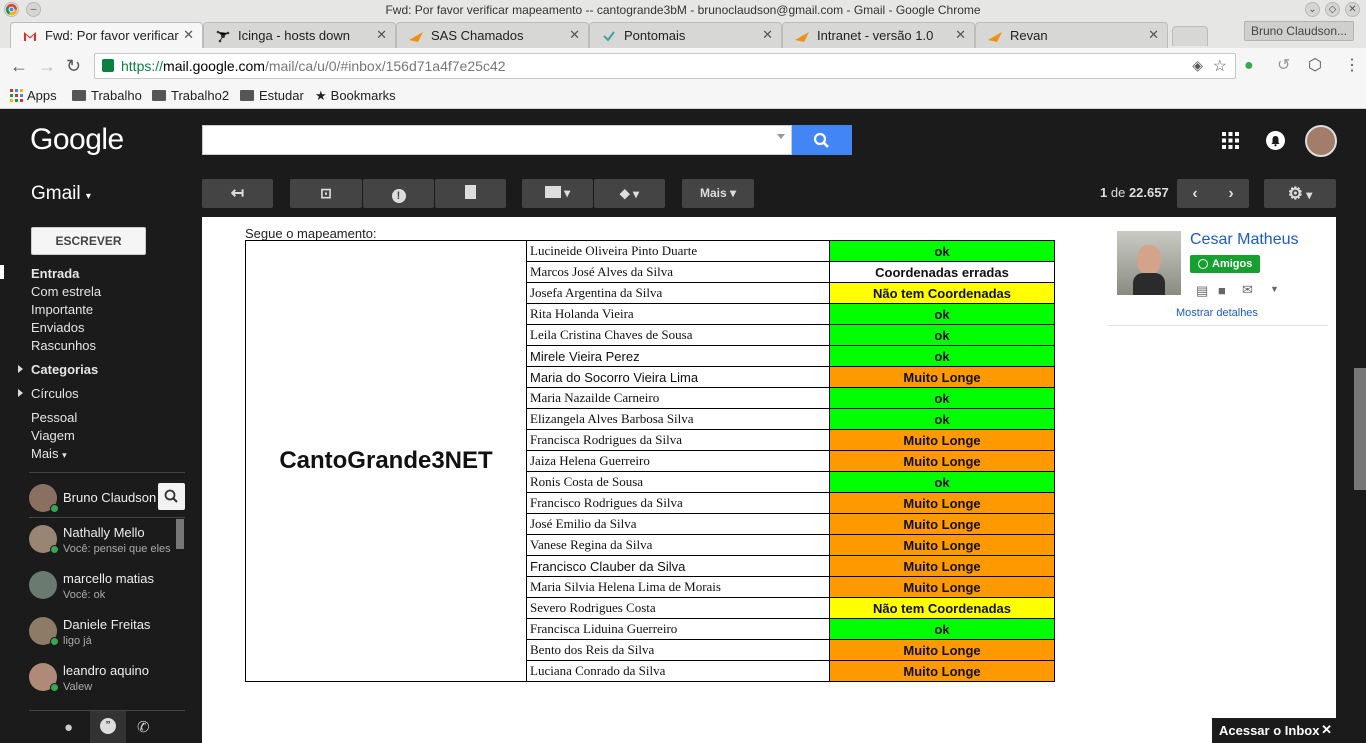 Image resolution: width=1366 pixels, height=743 pixels. What do you see at coordinates (73, 66) in the screenshot?
I see `reload-icon: ↻` at bounding box center [73, 66].